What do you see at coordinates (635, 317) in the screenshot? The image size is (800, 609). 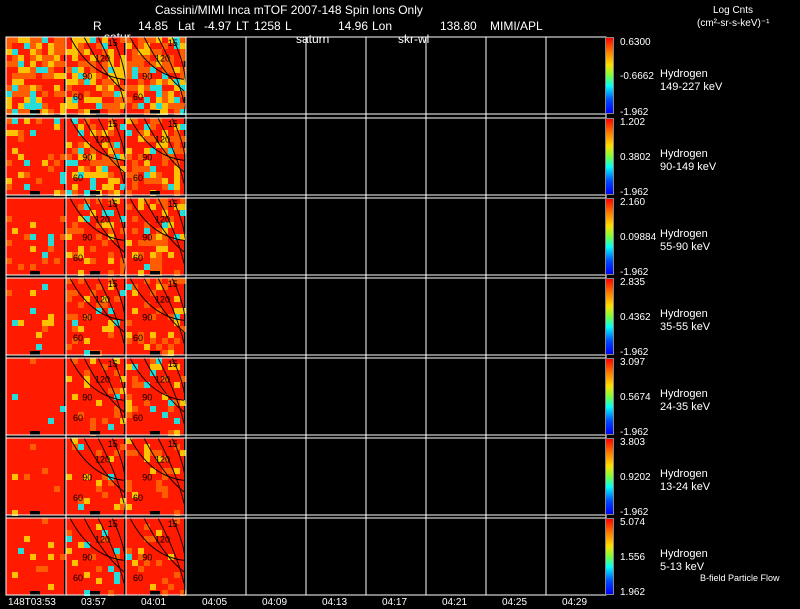 I see `colorbar-mid: 0.4362` at bounding box center [635, 317].